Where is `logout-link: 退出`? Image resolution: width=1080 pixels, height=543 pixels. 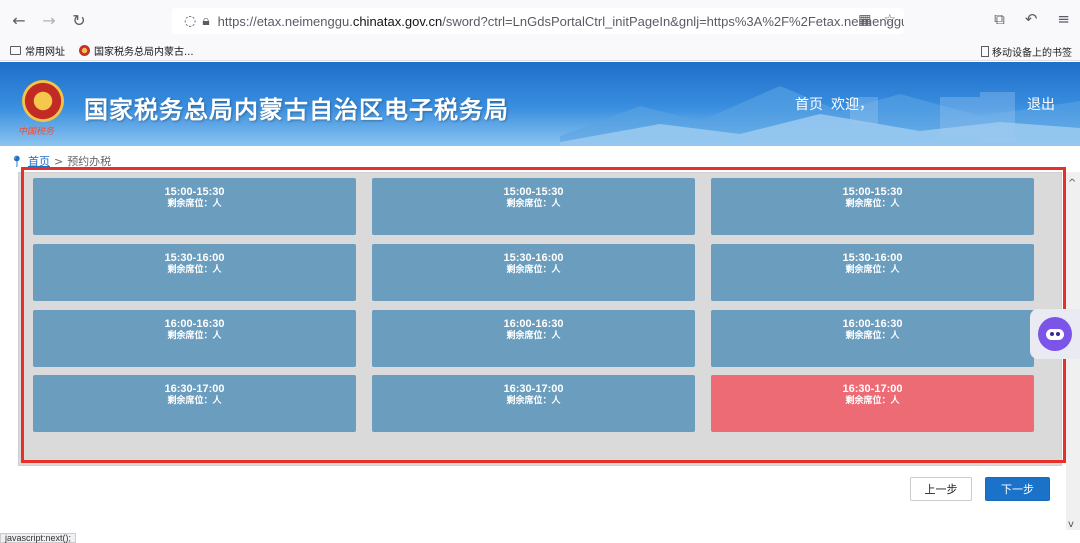
logout-link: 退出 is located at coordinates (1041, 104).